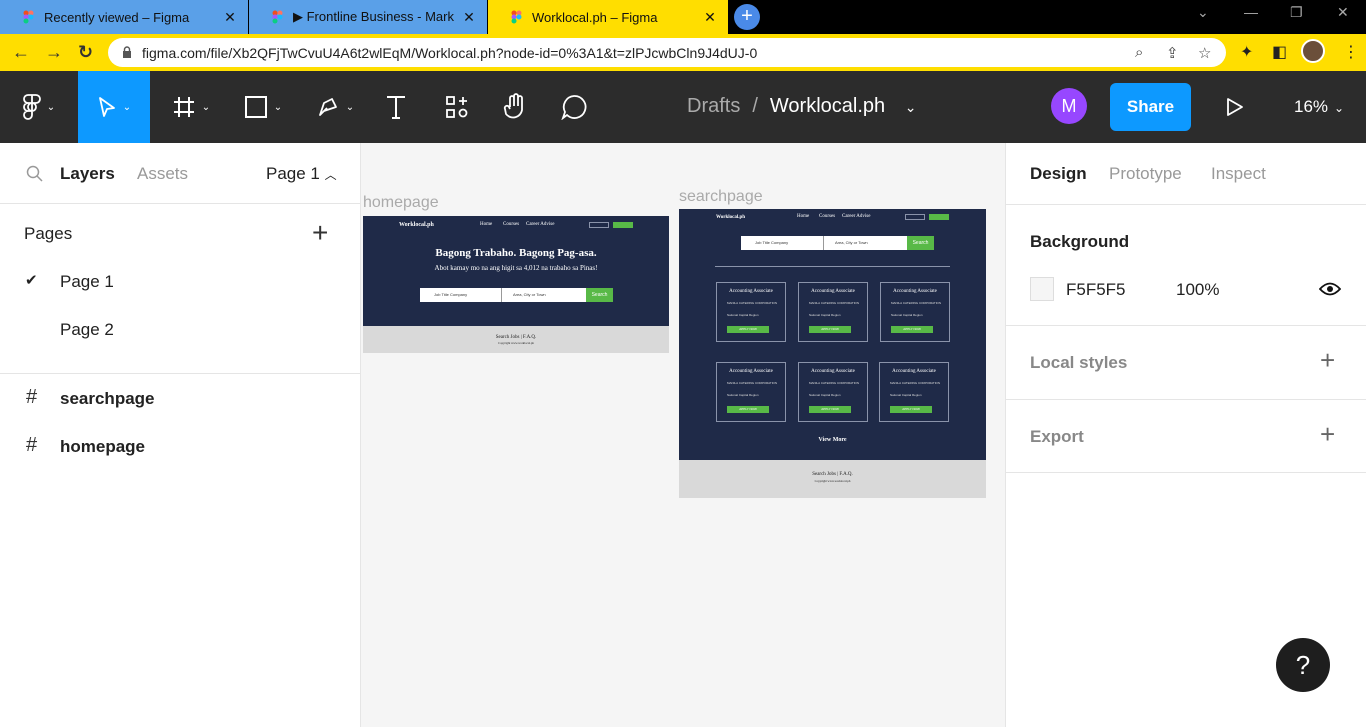 This screenshot has width=1366, height=727. I want to click on tab-search-chevron-icon: ⌄, so click(1203, 12).